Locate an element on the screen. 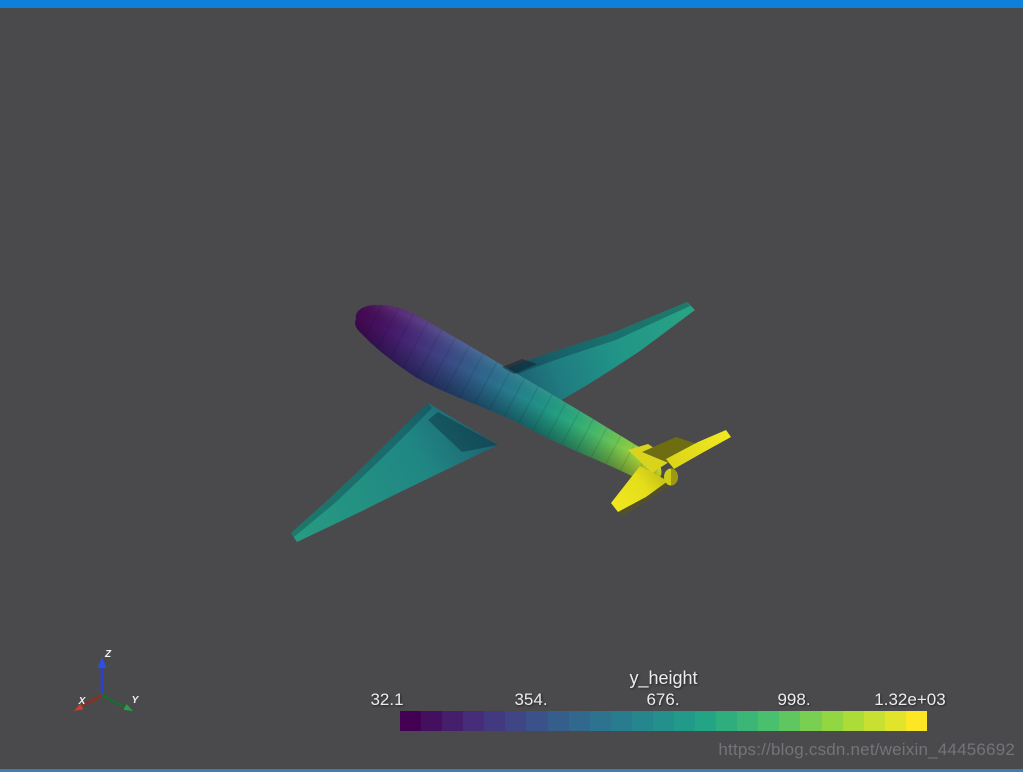 This screenshot has width=1023, height=772. y-axis-shaft is located at coordinates (112, 700).